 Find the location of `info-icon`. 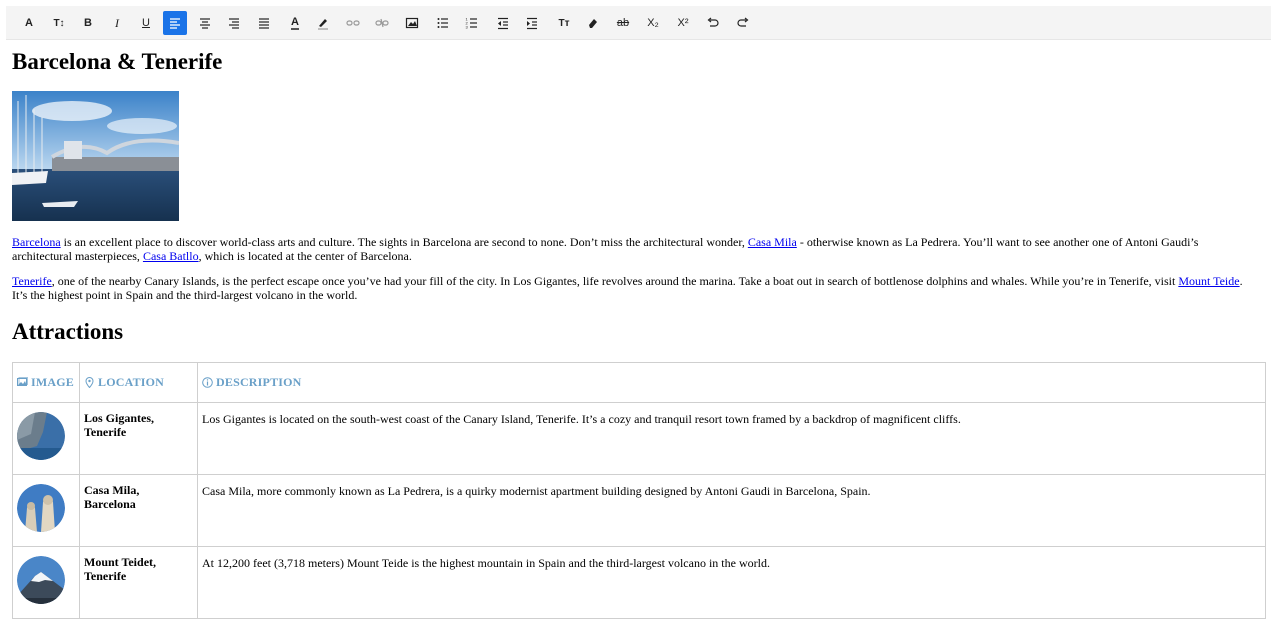

info-icon is located at coordinates (207, 382).